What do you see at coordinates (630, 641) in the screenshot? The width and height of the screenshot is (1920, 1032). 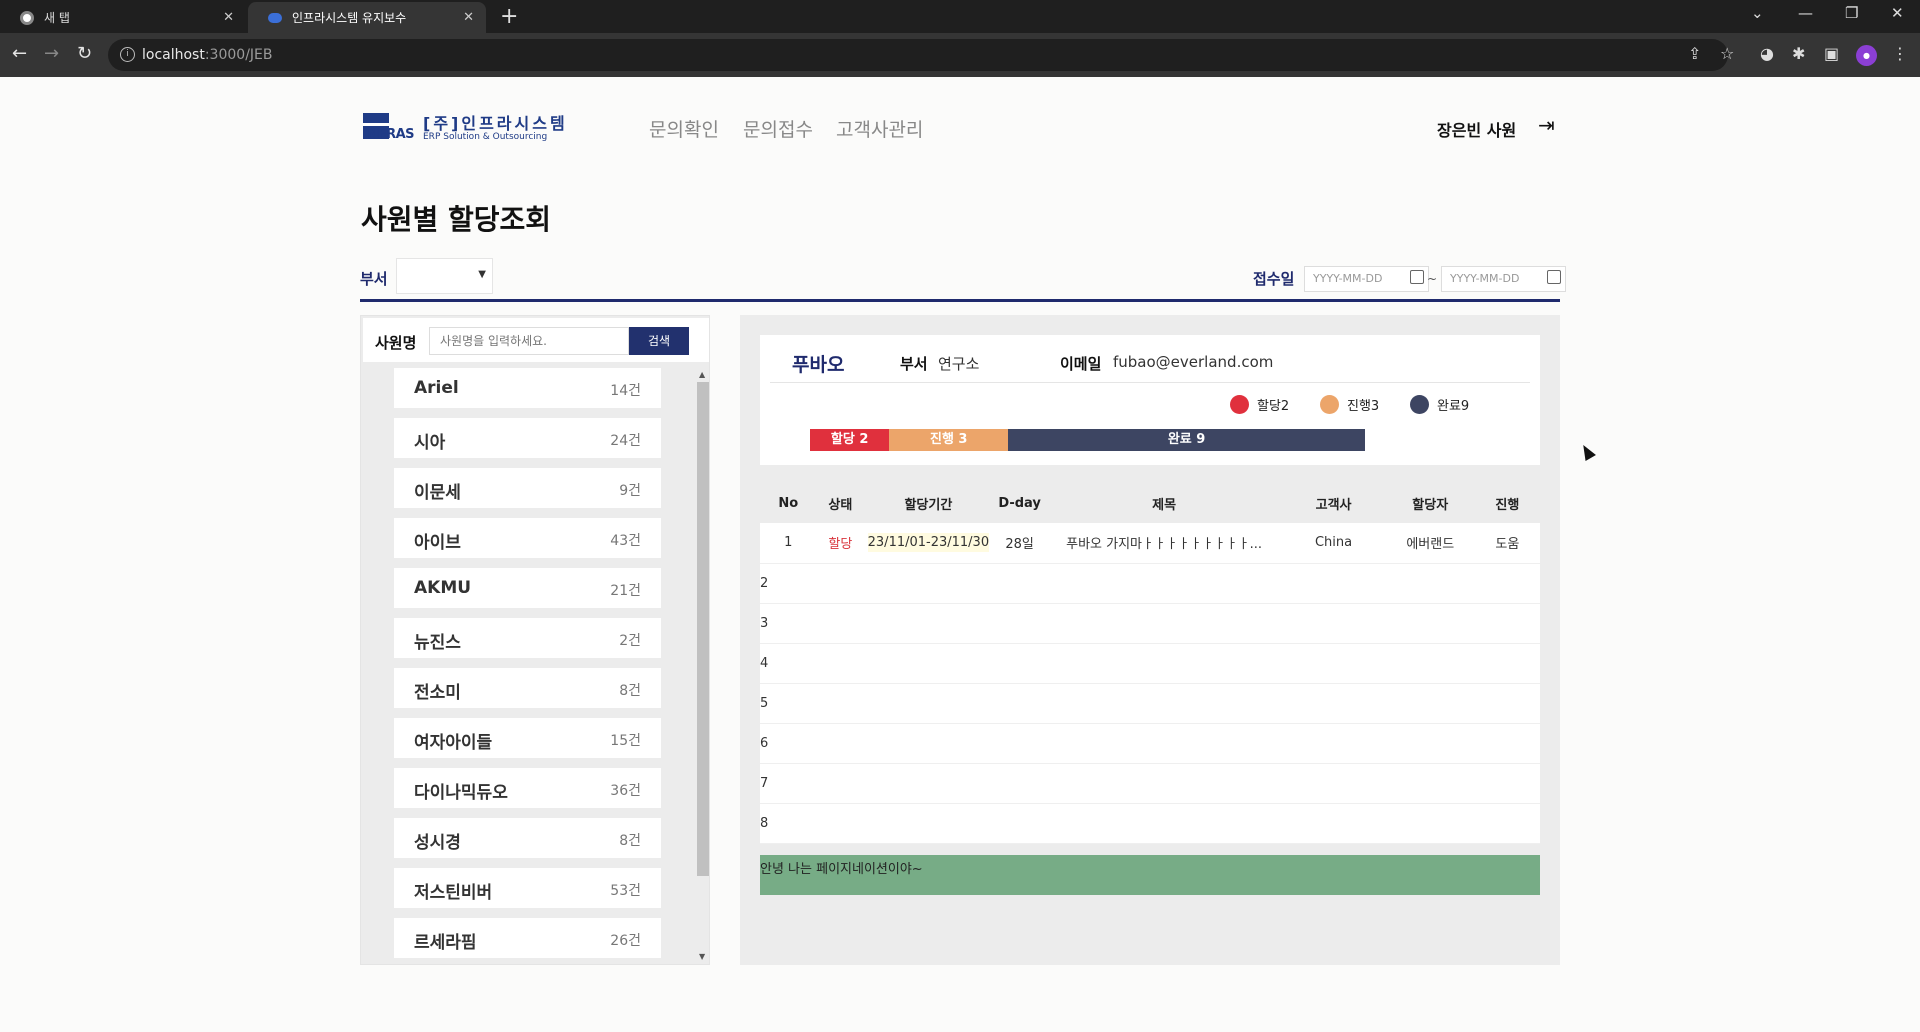 I see `employee-count: 2건` at bounding box center [630, 641].